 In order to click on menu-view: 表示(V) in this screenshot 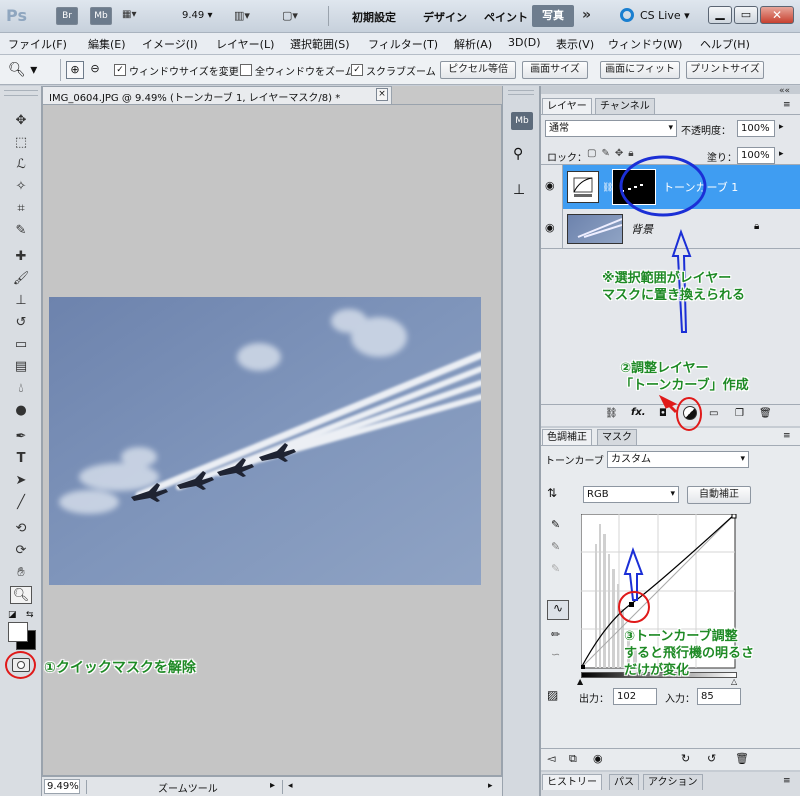, I will do `click(575, 44)`.